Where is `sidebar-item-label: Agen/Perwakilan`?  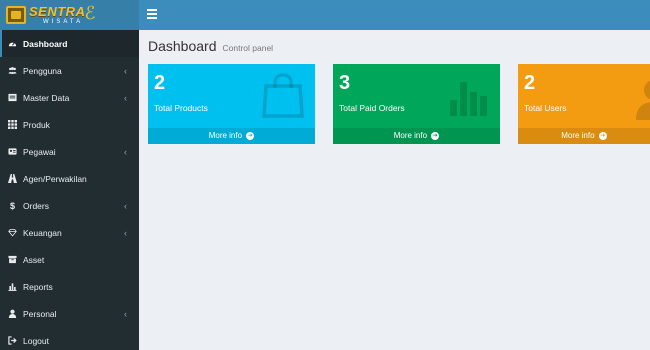
sidebar-item-label: Agen/Perwakilan is located at coordinates (55, 178).